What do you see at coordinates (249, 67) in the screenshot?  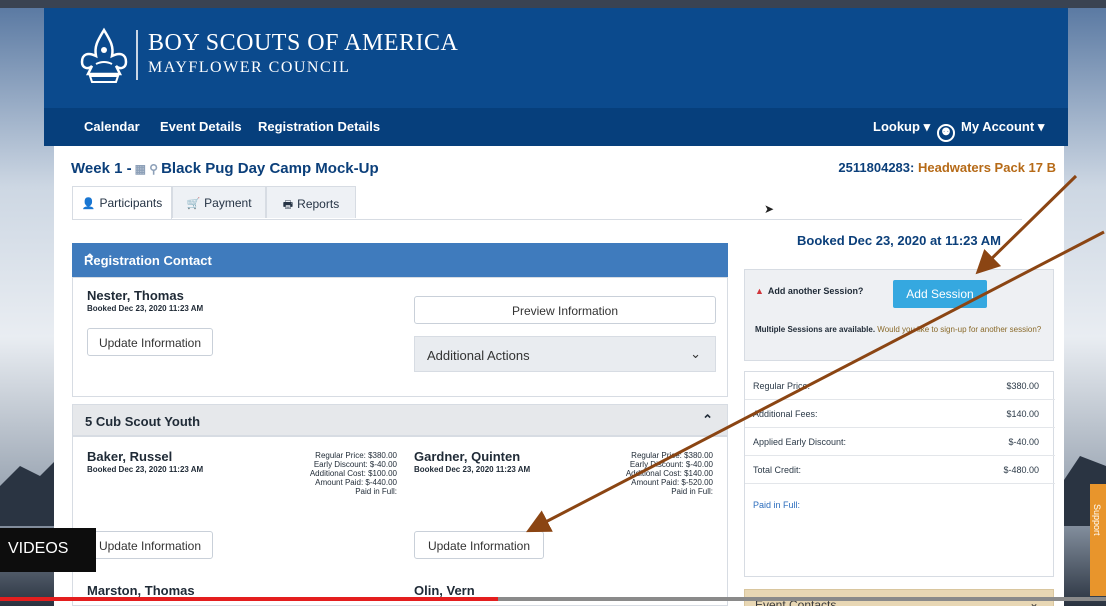 I see `org-name-line2: MAYFLOWER COUNCIL` at bounding box center [249, 67].